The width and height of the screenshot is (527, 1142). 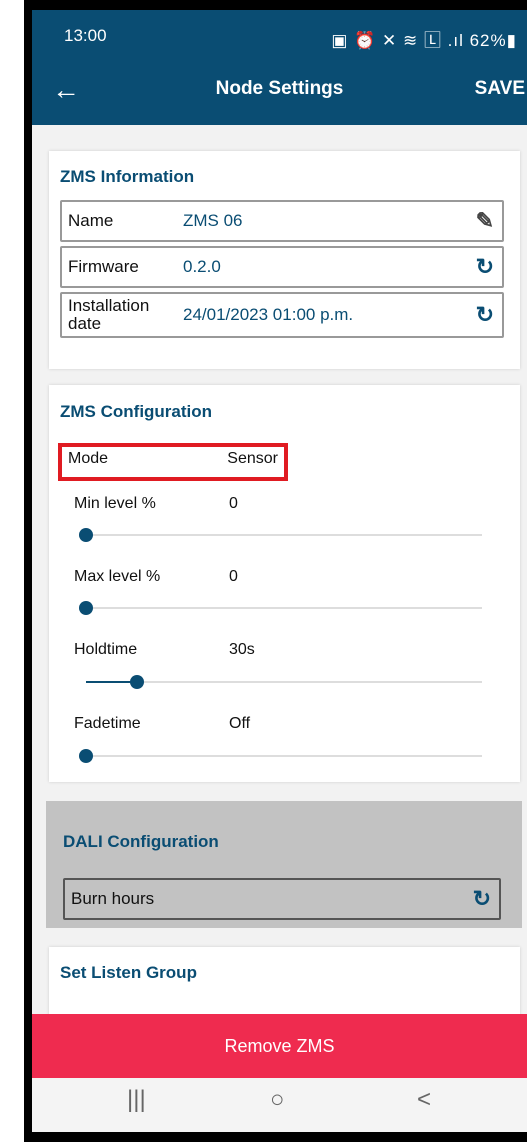 I want to click on installation-date-value: 24/01/2023 01:00 p.m., so click(x=268, y=314).